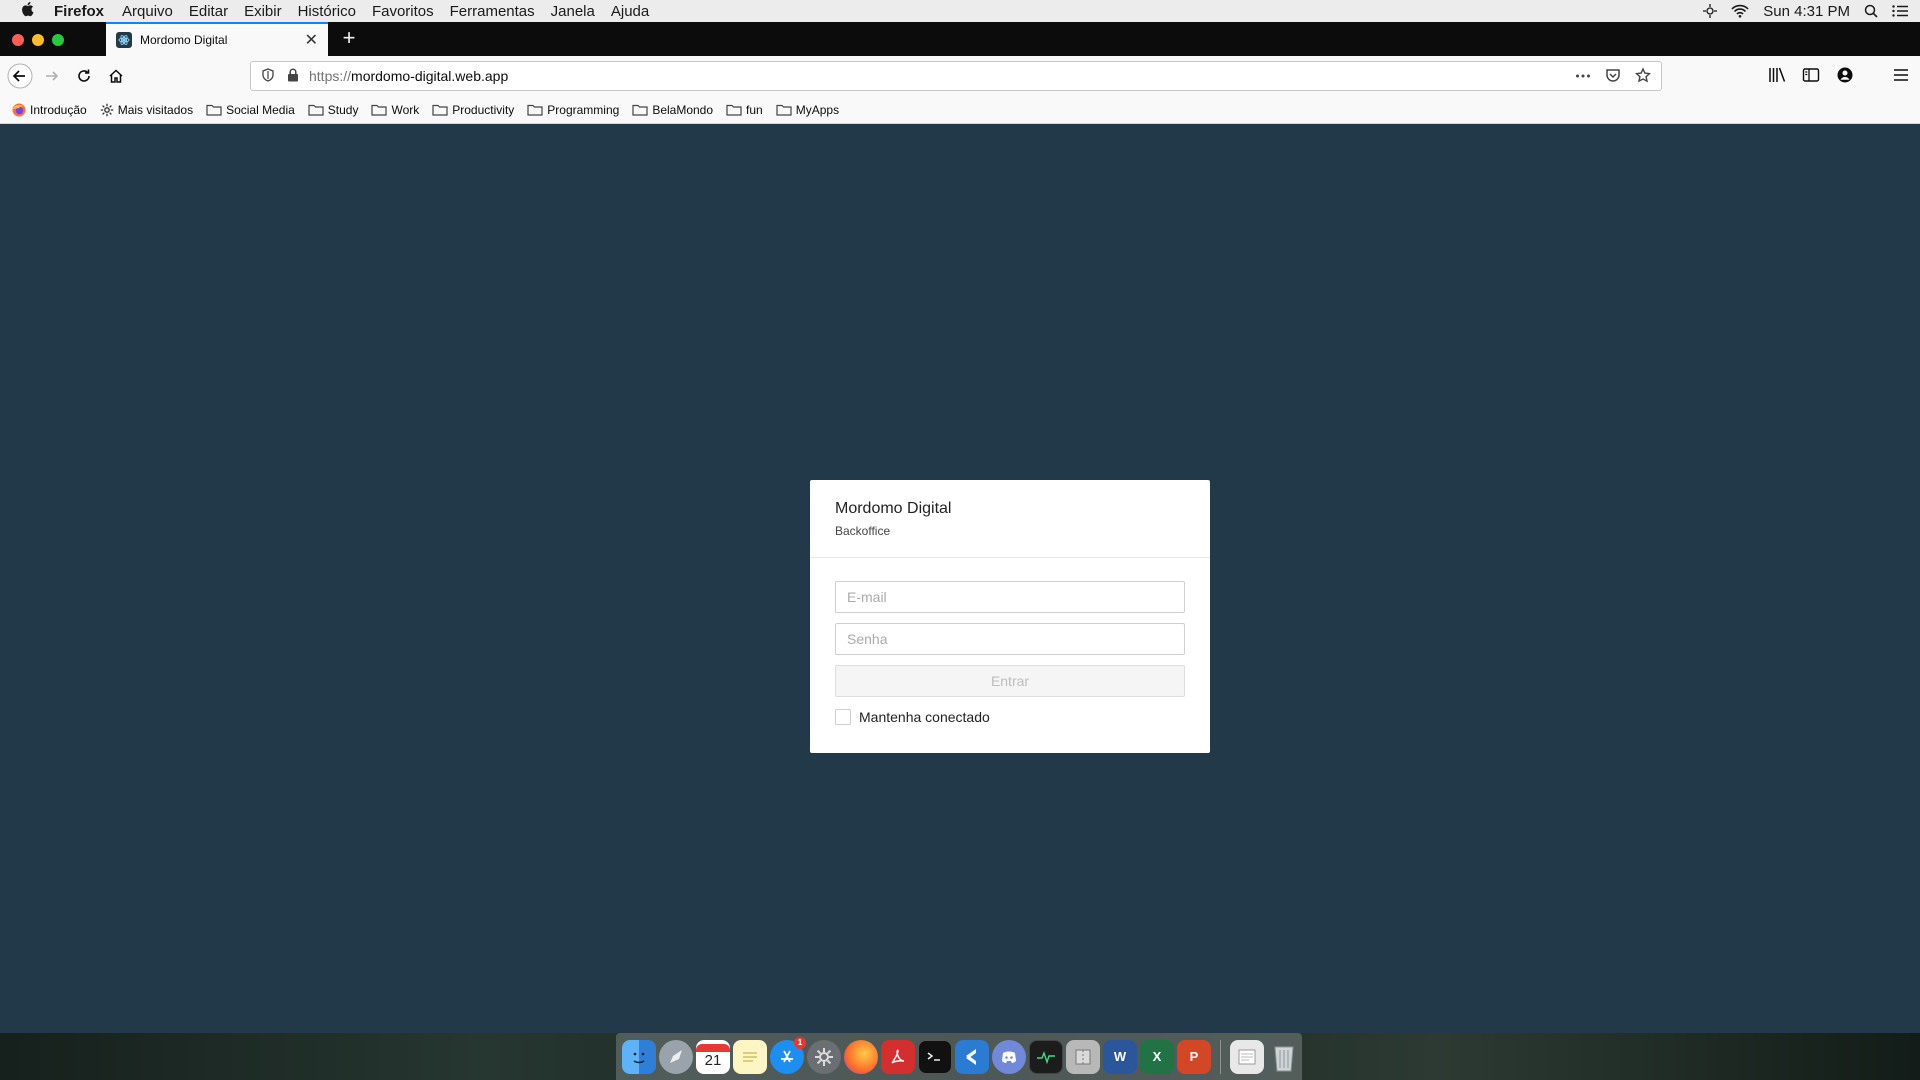 This screenshot has height=1080, width=1920. What do you see at coordinates (84, 11) in the screenshot?
I see `menu-app-name: Firefox` at bounding box center [84, 11].